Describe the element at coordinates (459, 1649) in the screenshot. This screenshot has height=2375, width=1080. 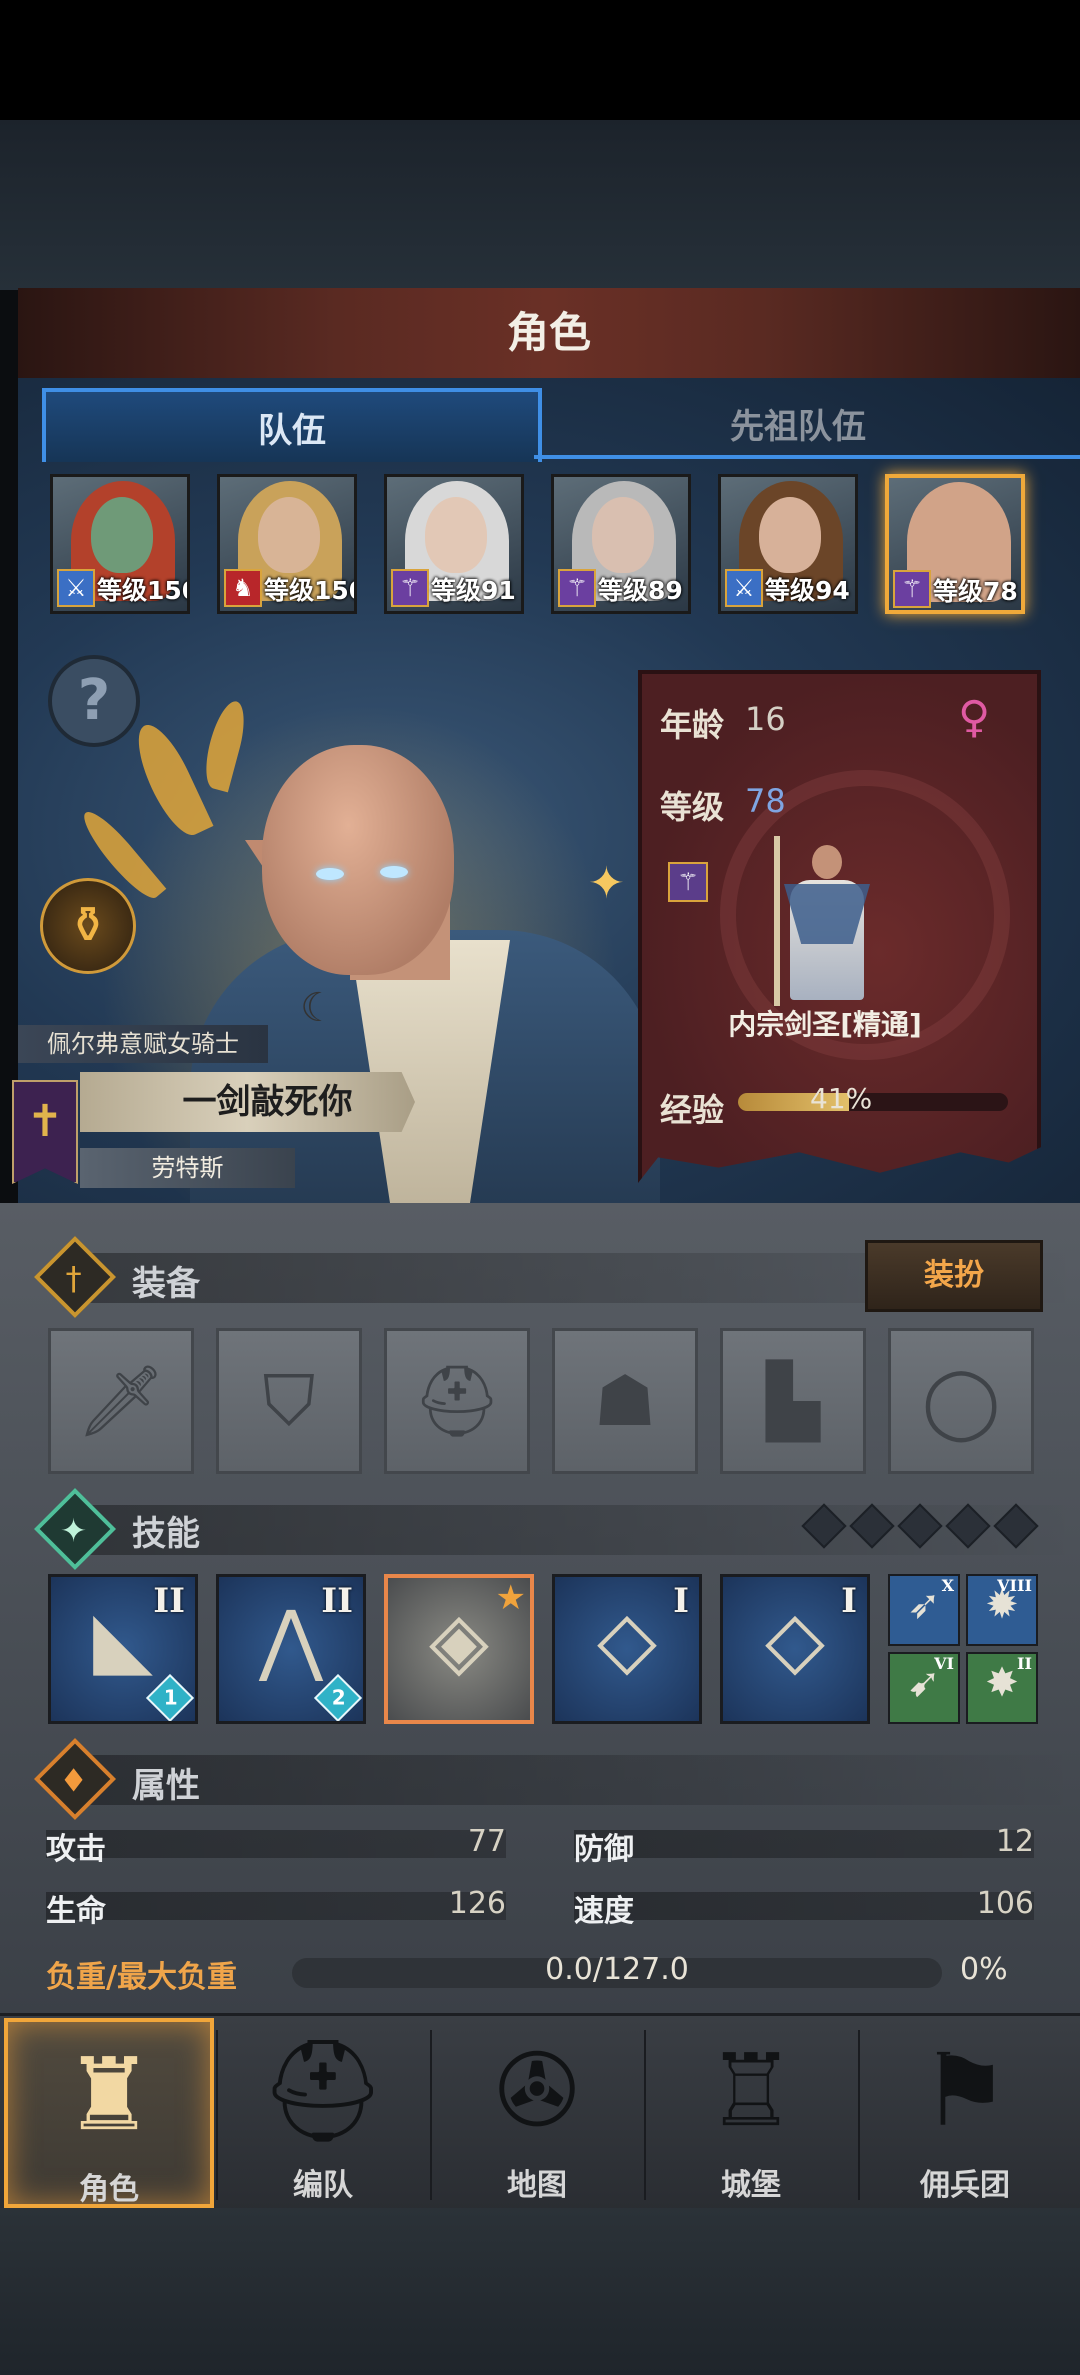
I see `skill-slot-3-selected: ◈ ★` at that location.